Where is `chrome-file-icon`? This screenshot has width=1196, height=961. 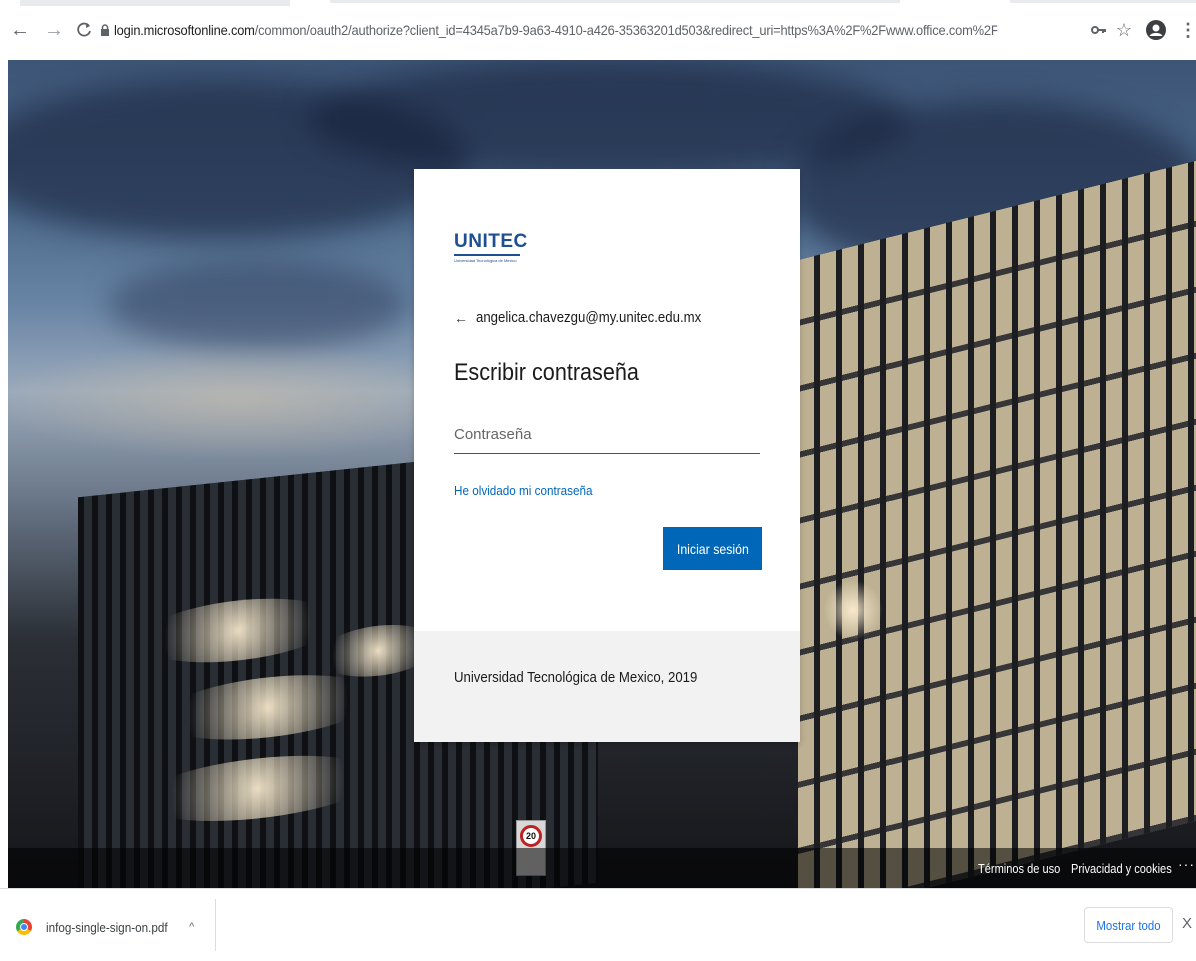
chrome-file-icon is located at coordinates (24, 927).